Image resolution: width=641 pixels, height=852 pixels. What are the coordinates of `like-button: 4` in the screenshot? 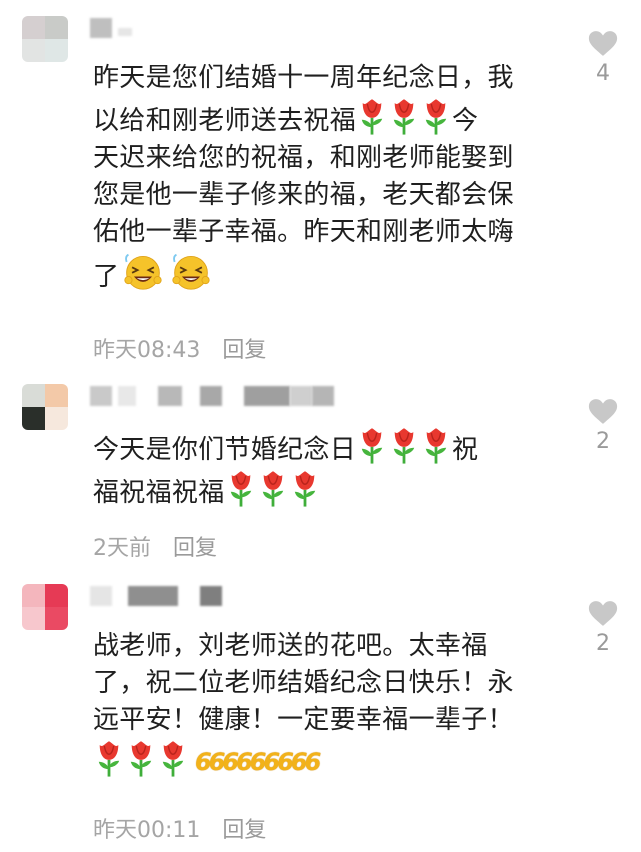 It's located at (603, 58).